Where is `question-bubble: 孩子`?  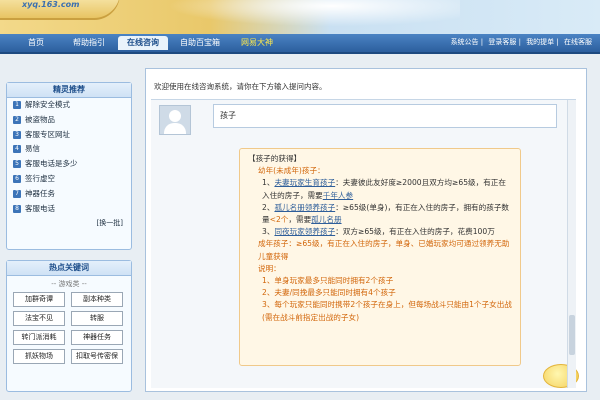
question-bubble: 孩子 is located at coordinates (385, 116).